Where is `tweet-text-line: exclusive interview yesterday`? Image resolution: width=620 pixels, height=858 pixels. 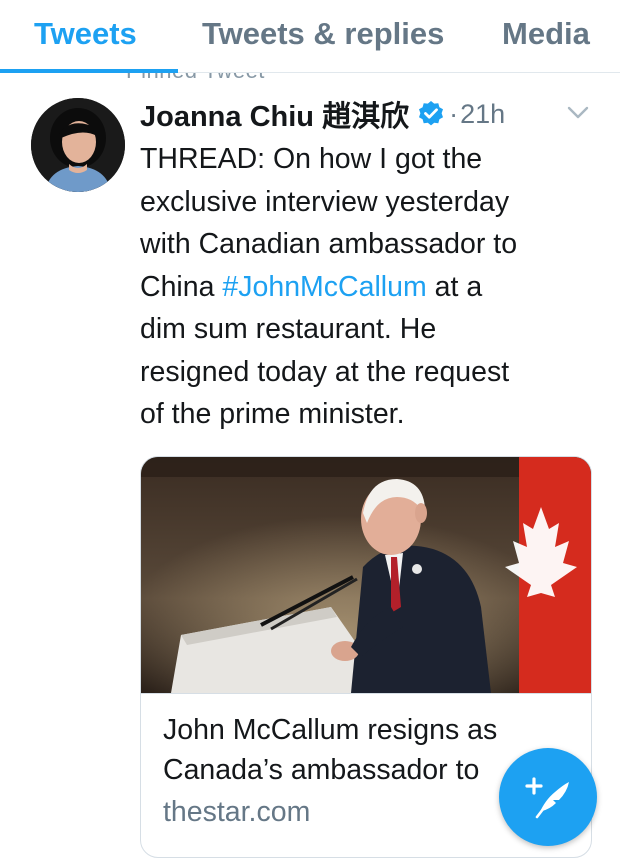
tweet-text-line: exclusive interview yesterday is located at coordinates (325, 201).